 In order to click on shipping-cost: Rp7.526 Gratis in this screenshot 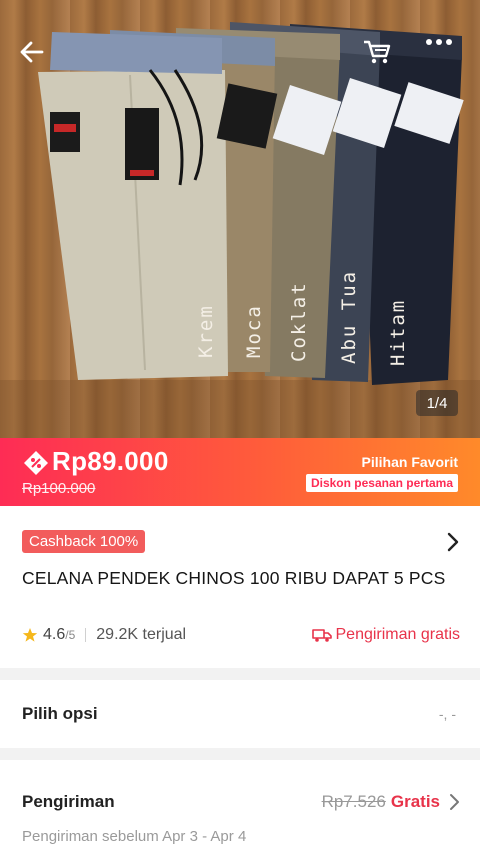, I will do `click(391, 802)`.